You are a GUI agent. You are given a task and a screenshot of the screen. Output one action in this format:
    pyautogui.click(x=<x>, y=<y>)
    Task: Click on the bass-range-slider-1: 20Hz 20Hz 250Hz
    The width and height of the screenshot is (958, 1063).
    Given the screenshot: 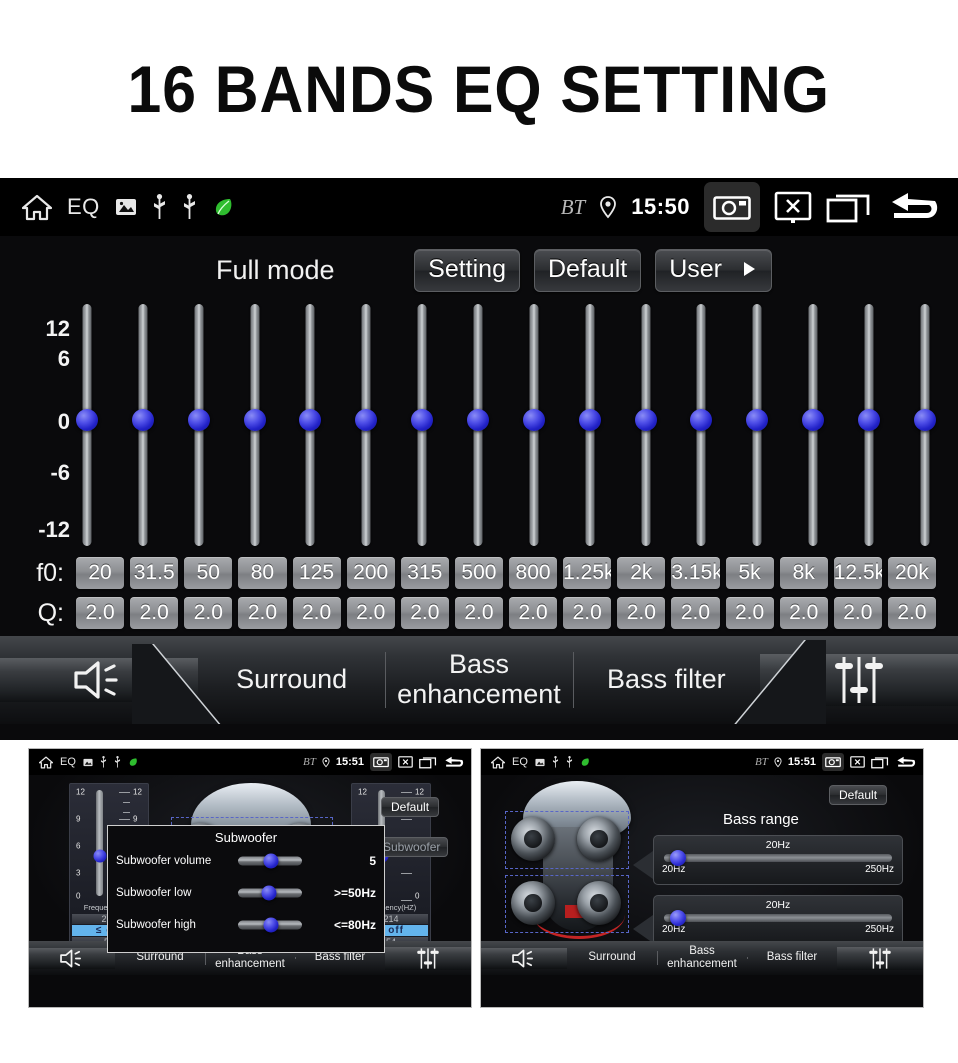 What is the action you would take?
    pyautogui.click(x=778, y=860)
    